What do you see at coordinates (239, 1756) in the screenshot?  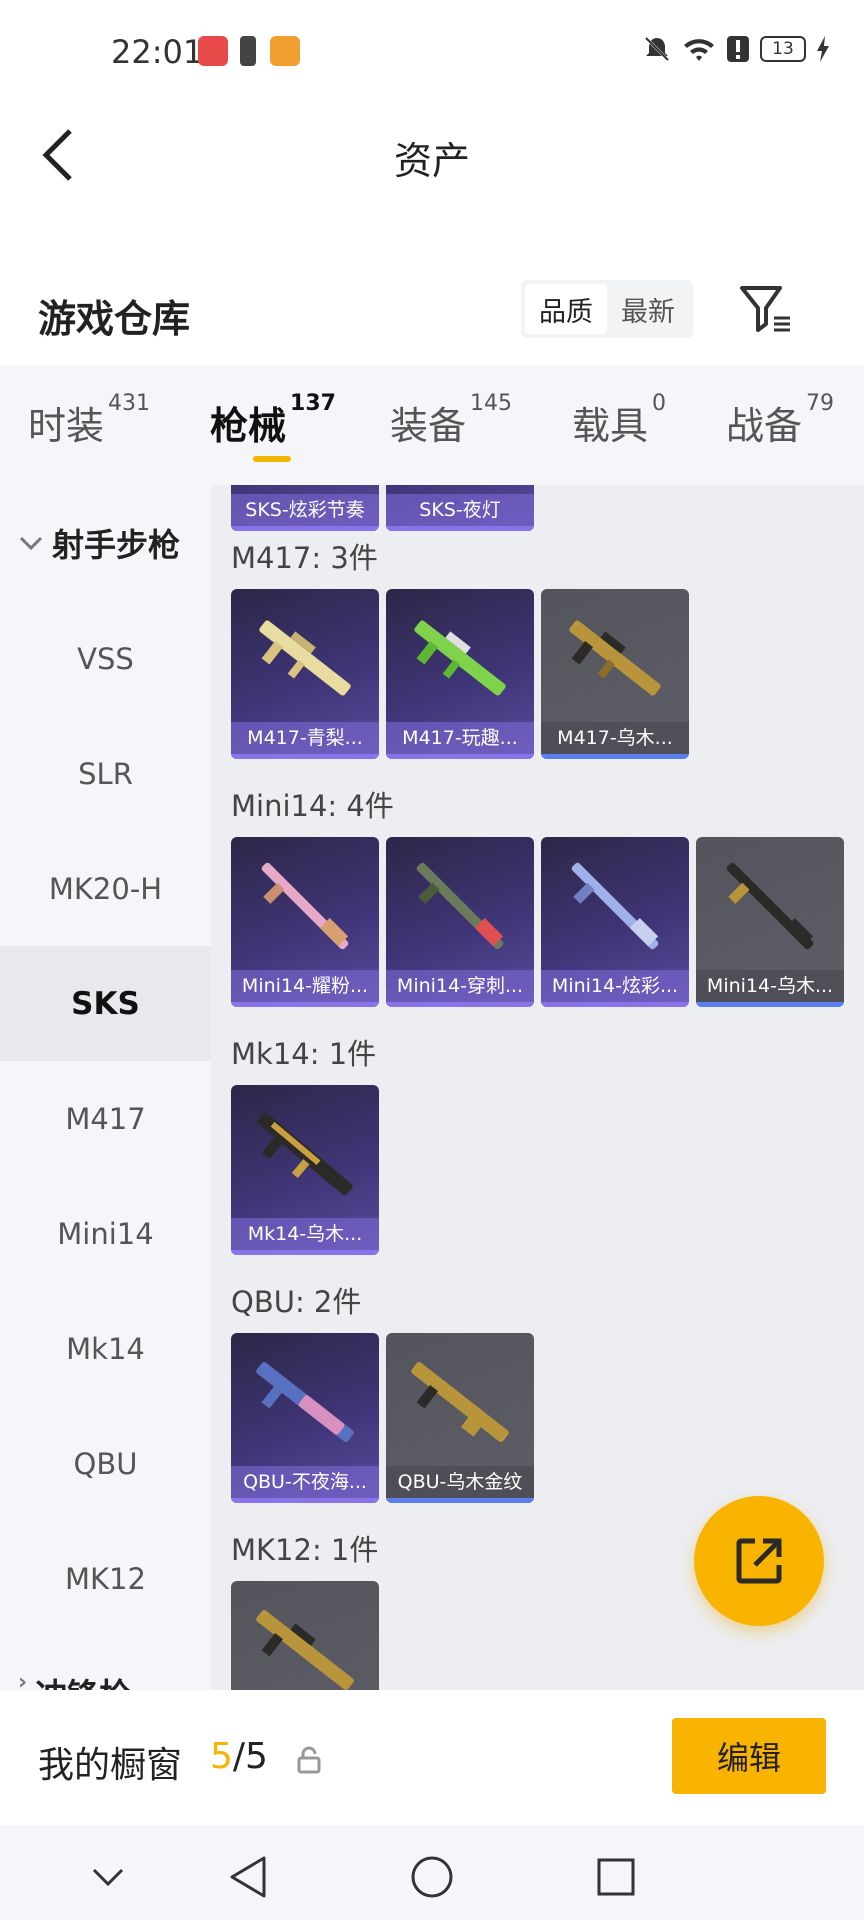 I see `showcase-count: 5/5` at bounding box center [239, 1756].